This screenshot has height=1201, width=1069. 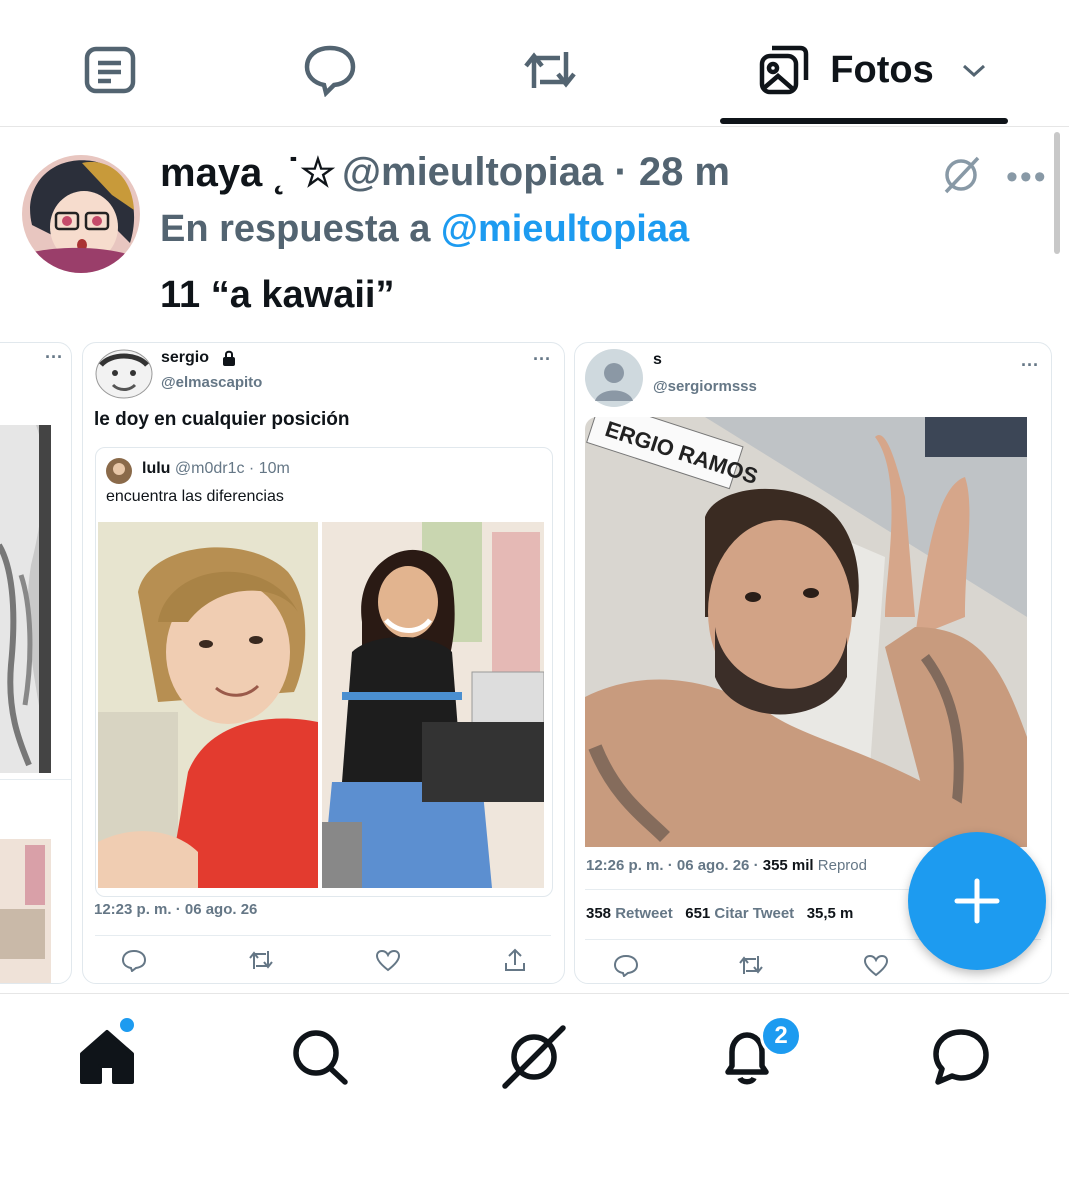 I want to click on partial-photo-bw, so click(x=25, y=599).